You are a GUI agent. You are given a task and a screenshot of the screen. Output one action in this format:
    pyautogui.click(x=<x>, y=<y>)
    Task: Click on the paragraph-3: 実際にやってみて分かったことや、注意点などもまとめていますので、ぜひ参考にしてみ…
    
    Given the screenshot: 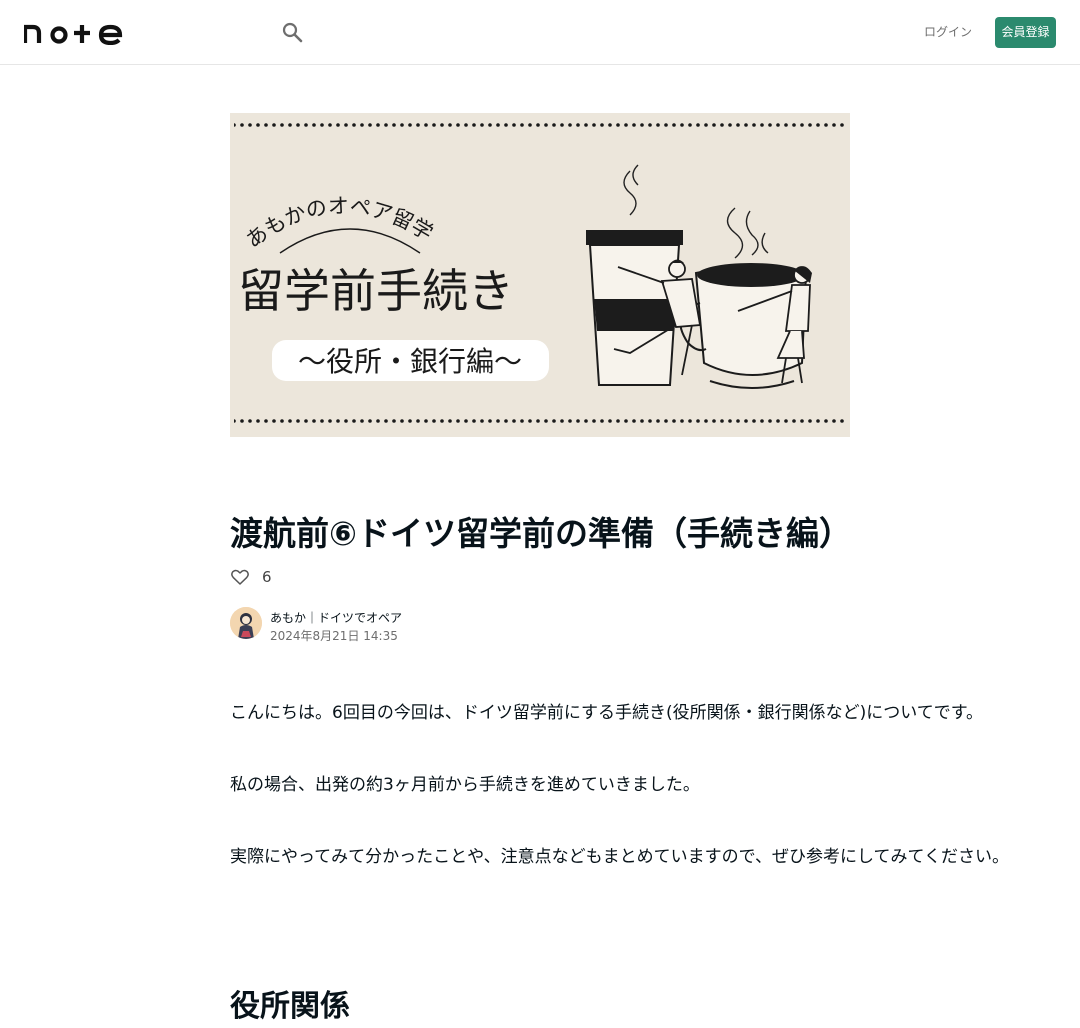 What is the action you would take?
    pyautogui.click(x=619, y=857)
    